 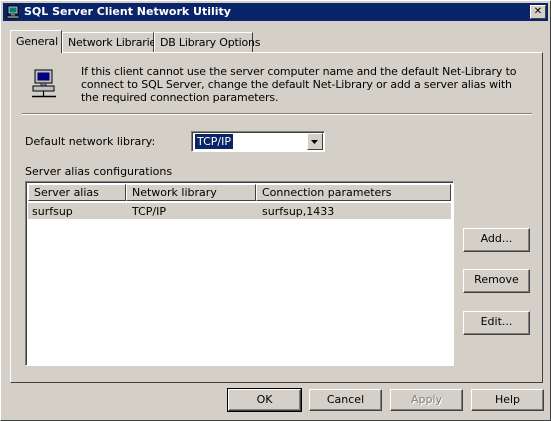 I want to click on chevron-down-icon, so click(x=314, y=142).